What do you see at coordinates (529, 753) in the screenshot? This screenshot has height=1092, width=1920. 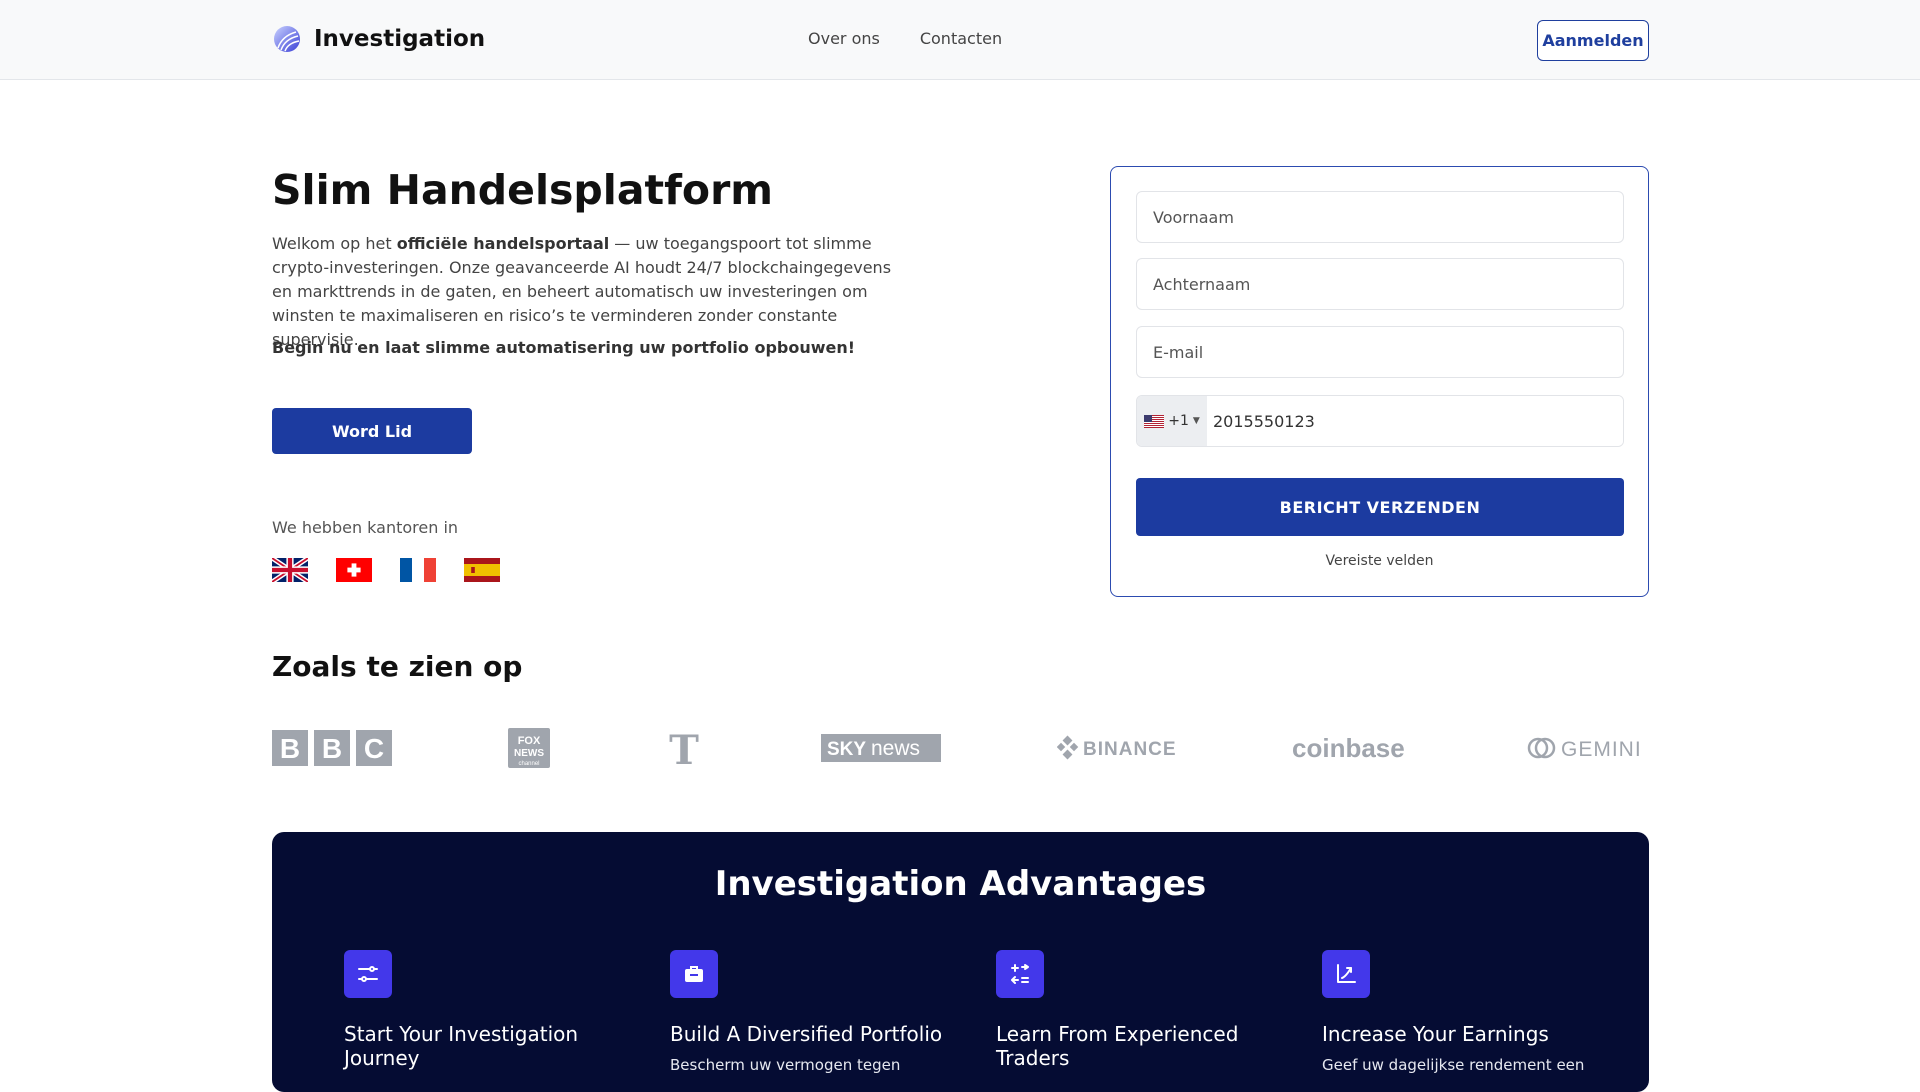 I see `svg-text: NEWS` at bounding box center [529, 753].